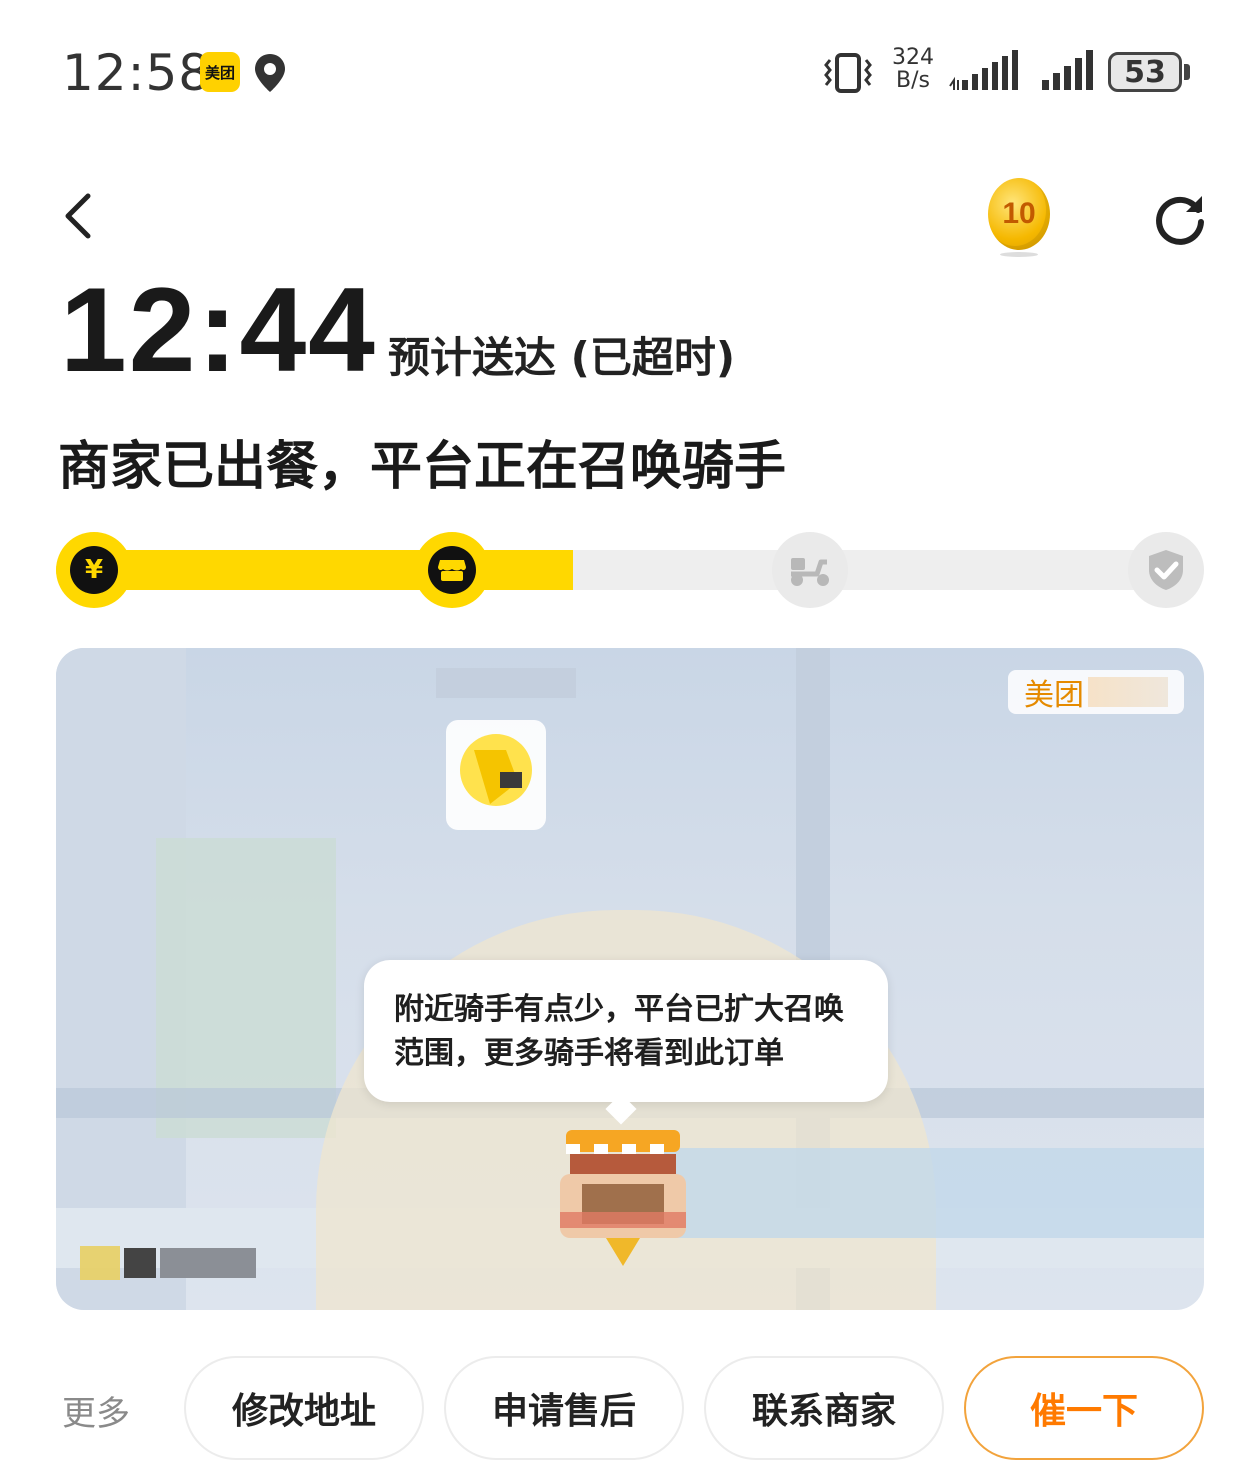  Describe the element at coordinates (1054, 695) in the screenshot. I see `map-brand-text: 美团` at that location.